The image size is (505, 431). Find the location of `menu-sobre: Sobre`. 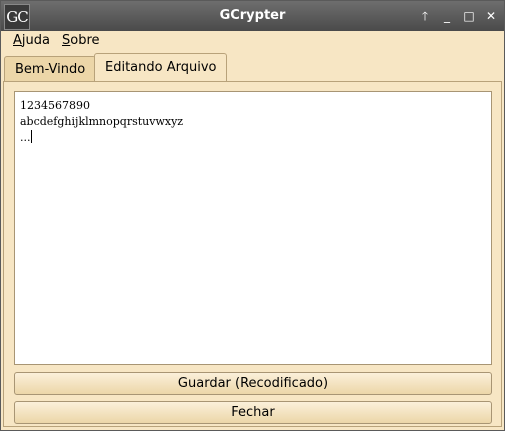

menu-sobre: Sobre is located at coordinates (81, 40).